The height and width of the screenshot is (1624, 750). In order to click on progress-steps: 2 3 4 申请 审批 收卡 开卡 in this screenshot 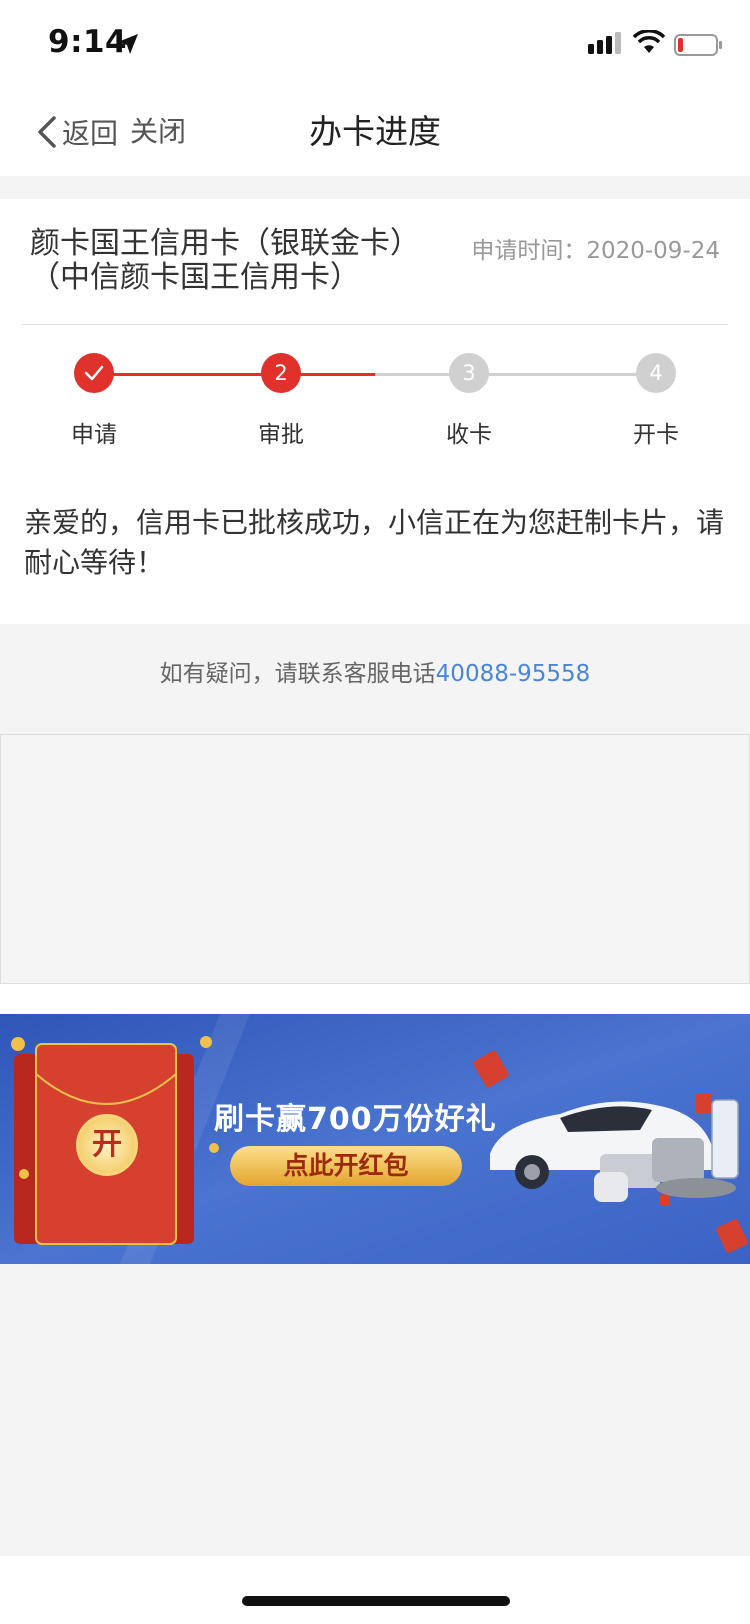, I will do `click(375, 413)`.